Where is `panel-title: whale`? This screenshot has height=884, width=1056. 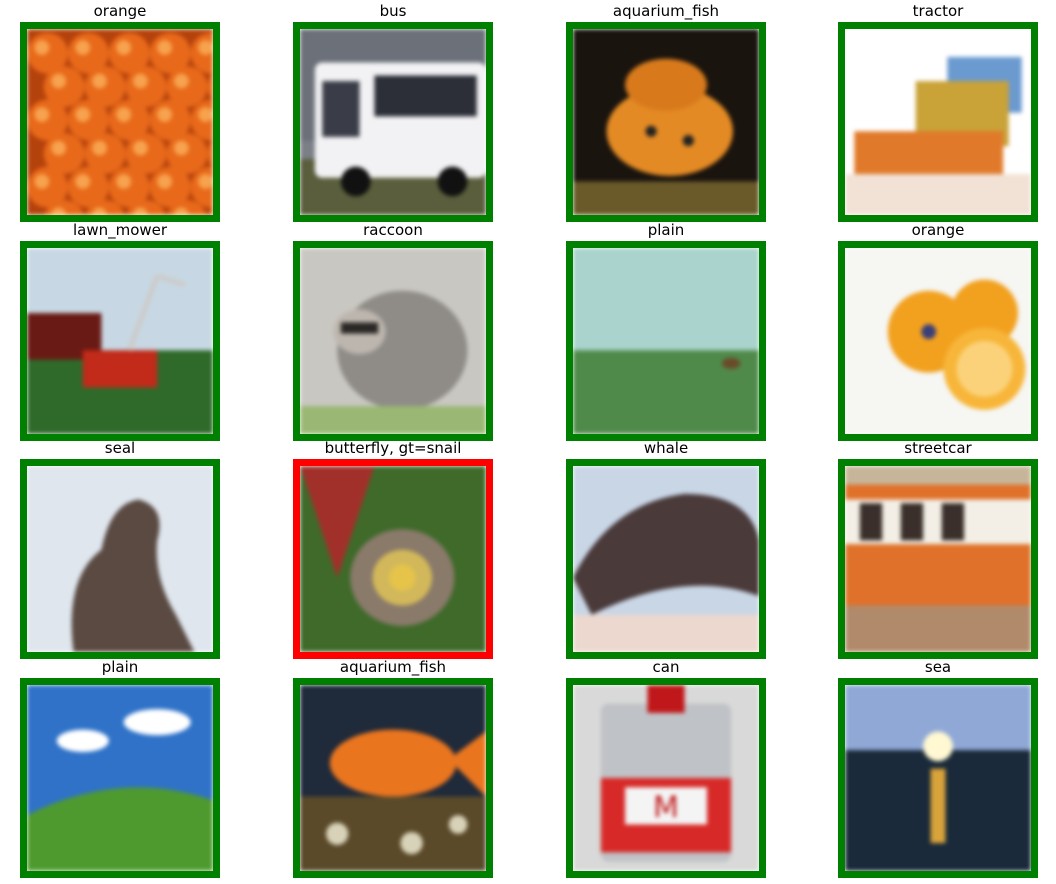 panel-title: whale is located at coordinates (666, 448).